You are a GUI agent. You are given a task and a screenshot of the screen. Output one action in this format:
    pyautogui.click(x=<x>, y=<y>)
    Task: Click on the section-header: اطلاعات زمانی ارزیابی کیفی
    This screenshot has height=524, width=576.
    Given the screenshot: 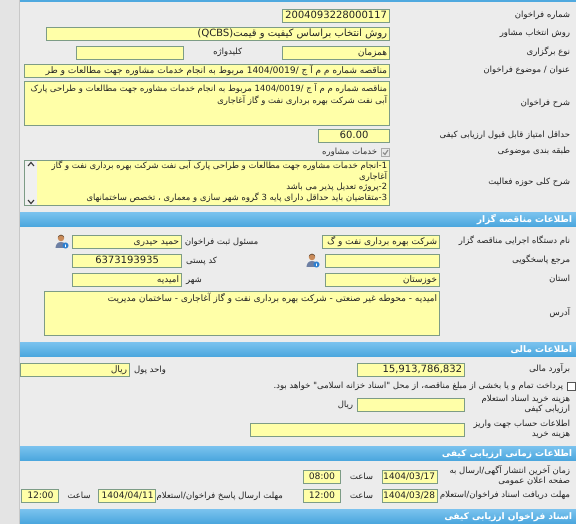 What is the action you would take?
    pyautogui.click(x=298, y=453)
    